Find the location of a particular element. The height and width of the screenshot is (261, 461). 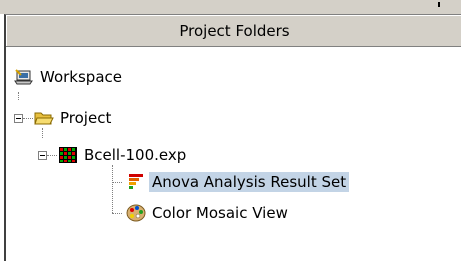

tree-node-project: Project is located at coordinates (74, 118).